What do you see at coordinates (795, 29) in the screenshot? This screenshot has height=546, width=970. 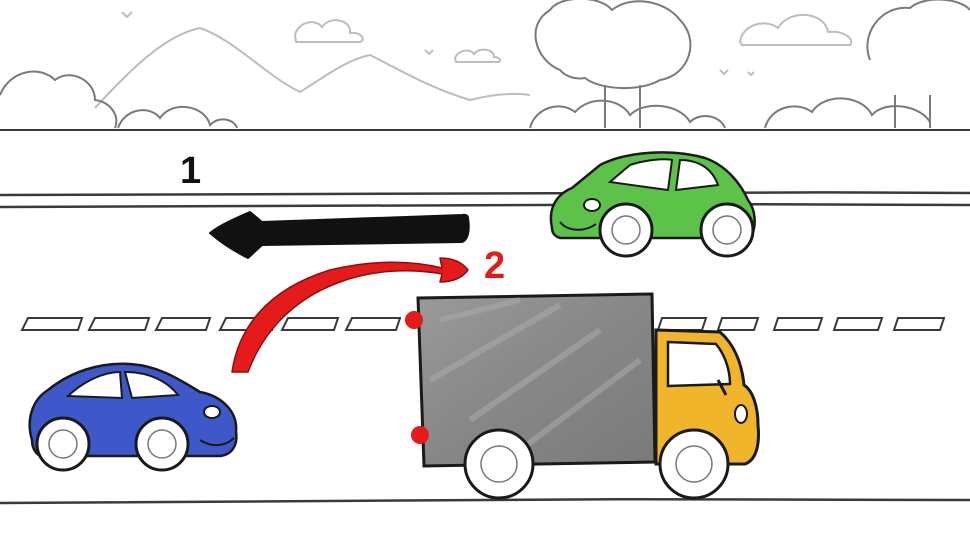 I see `cloud-right` at bounding box center [795, 29].